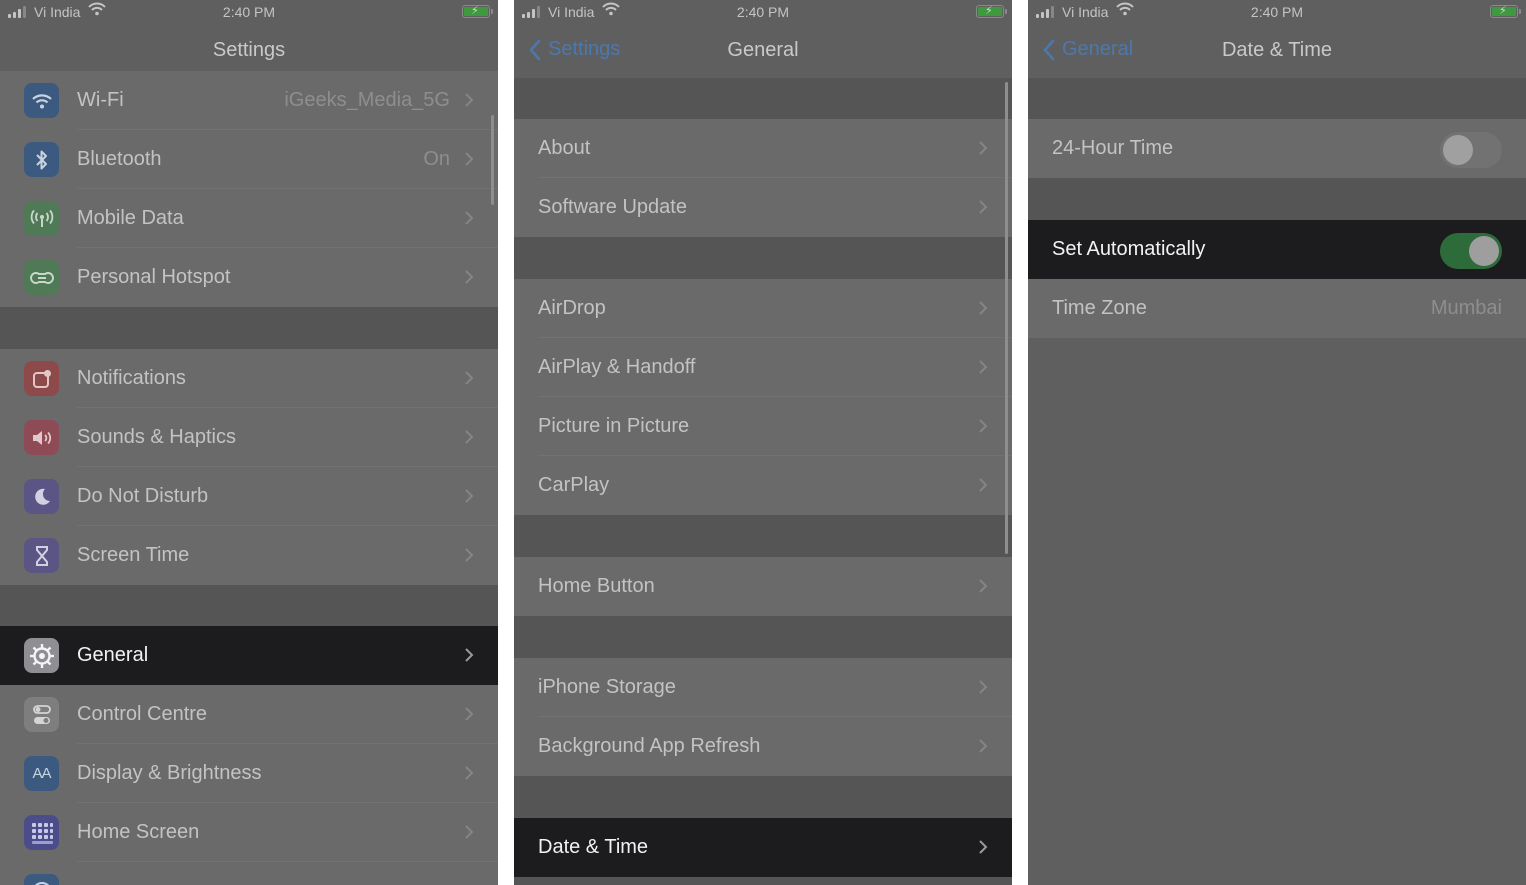 The height and width of the screenshot is (885, 1526). Describe the element at coordinates (41, 159) in the screenshot. I see `bluetooth-icon` at that location.